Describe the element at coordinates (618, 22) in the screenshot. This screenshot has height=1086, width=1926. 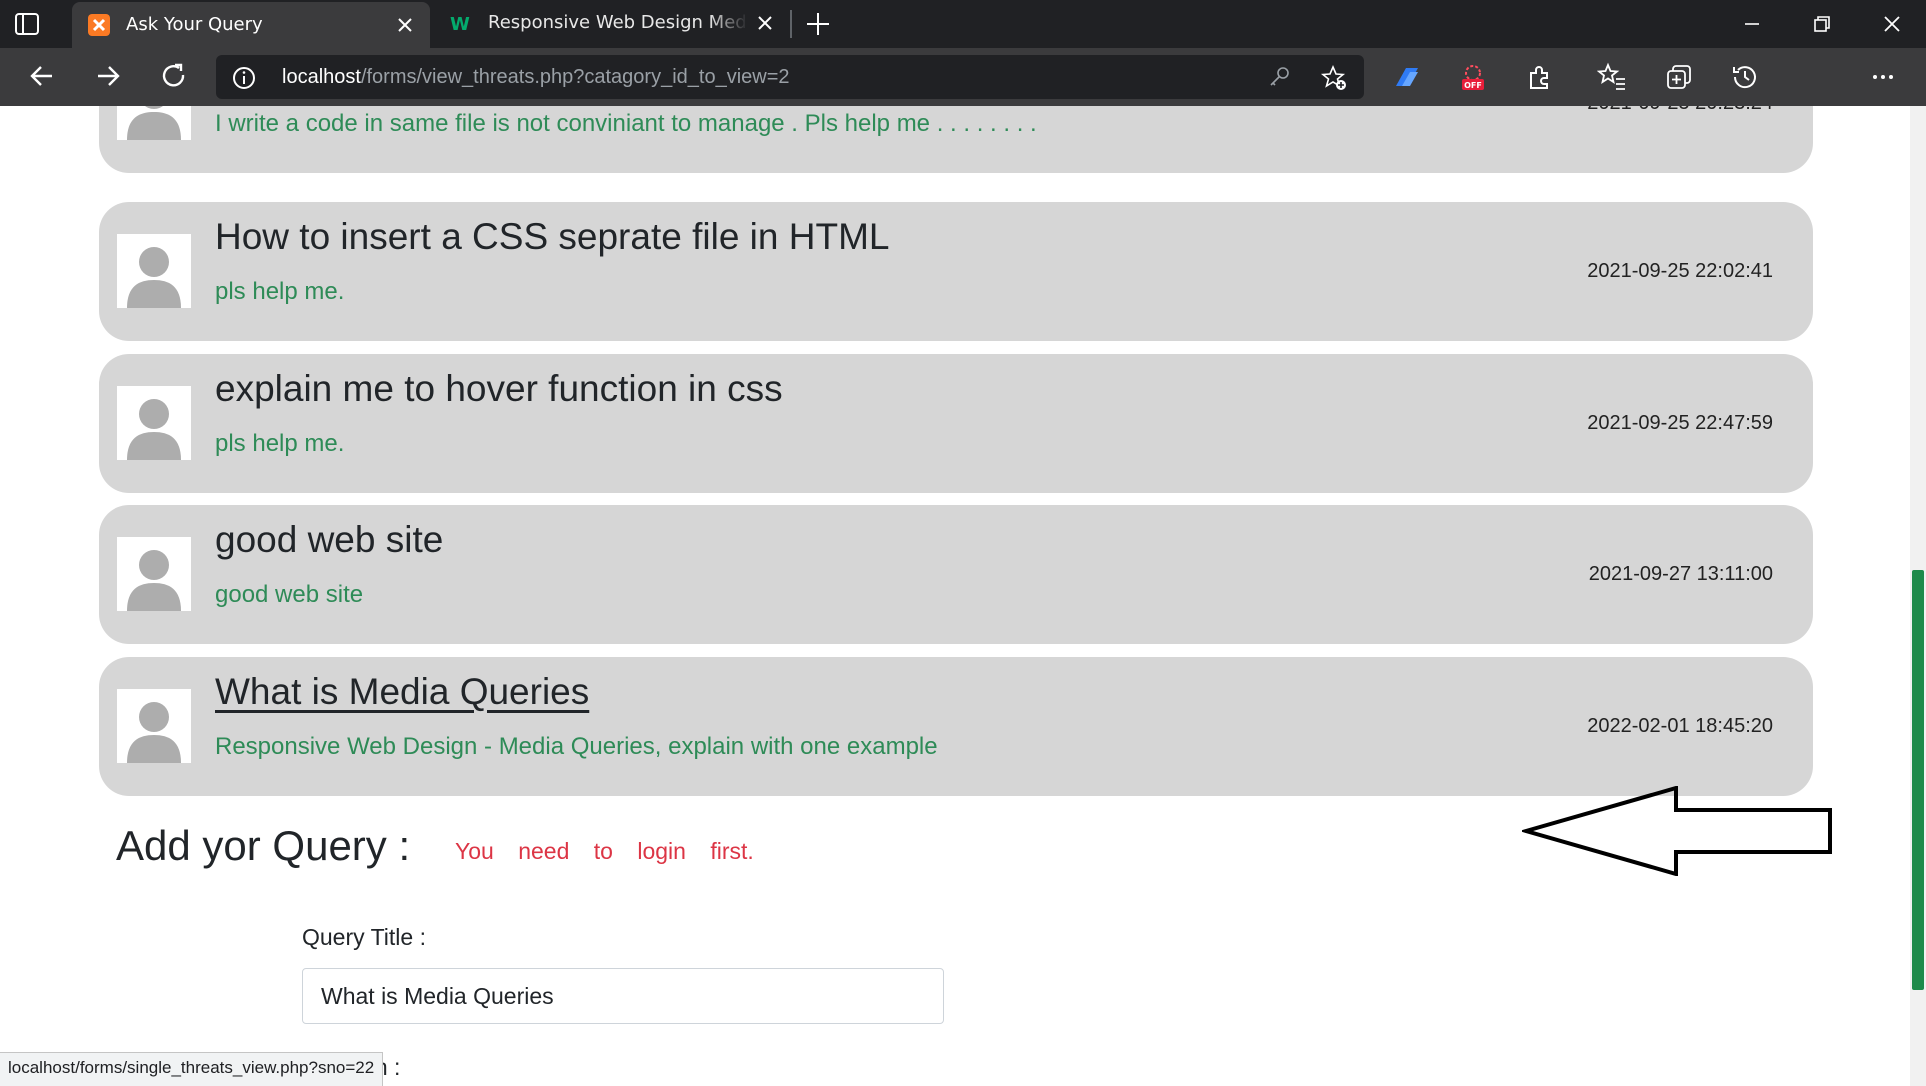
I see `tab-title: Responsive Web Design Media Q` at that location.